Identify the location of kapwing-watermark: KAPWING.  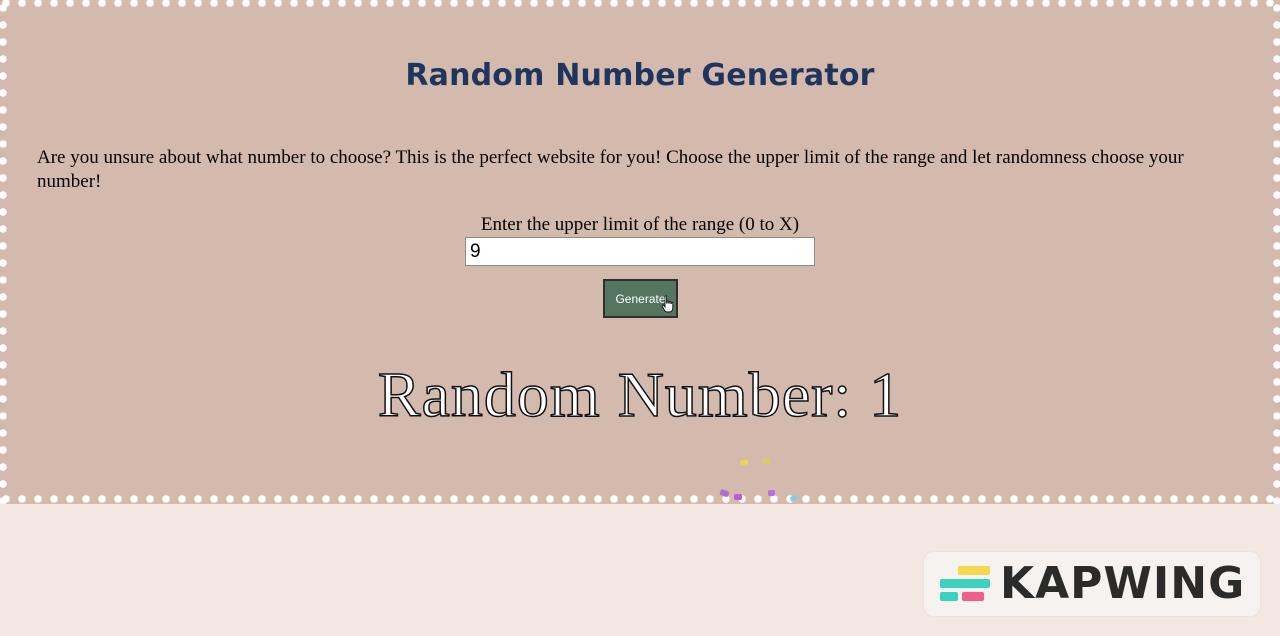
(1092, 584).